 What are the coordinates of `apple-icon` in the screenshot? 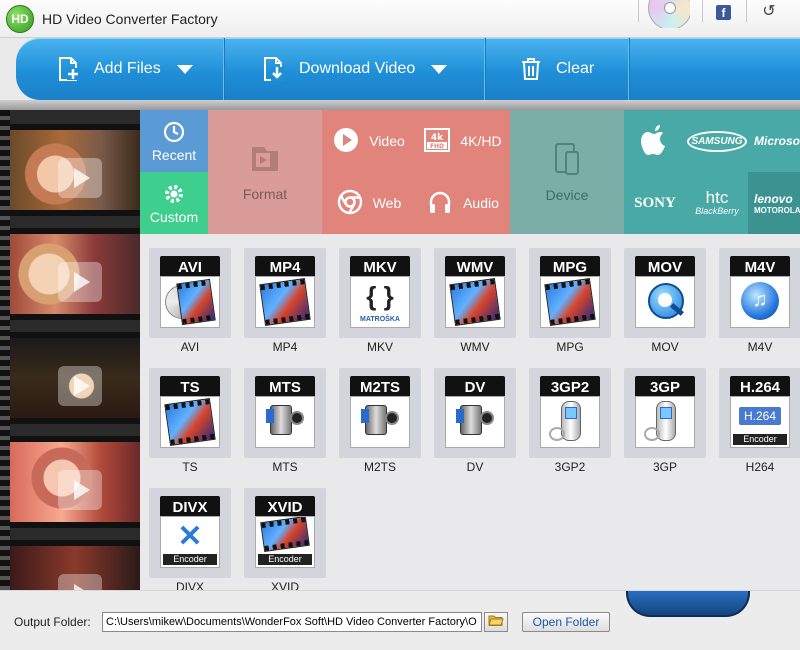 It's located at (655, 141).